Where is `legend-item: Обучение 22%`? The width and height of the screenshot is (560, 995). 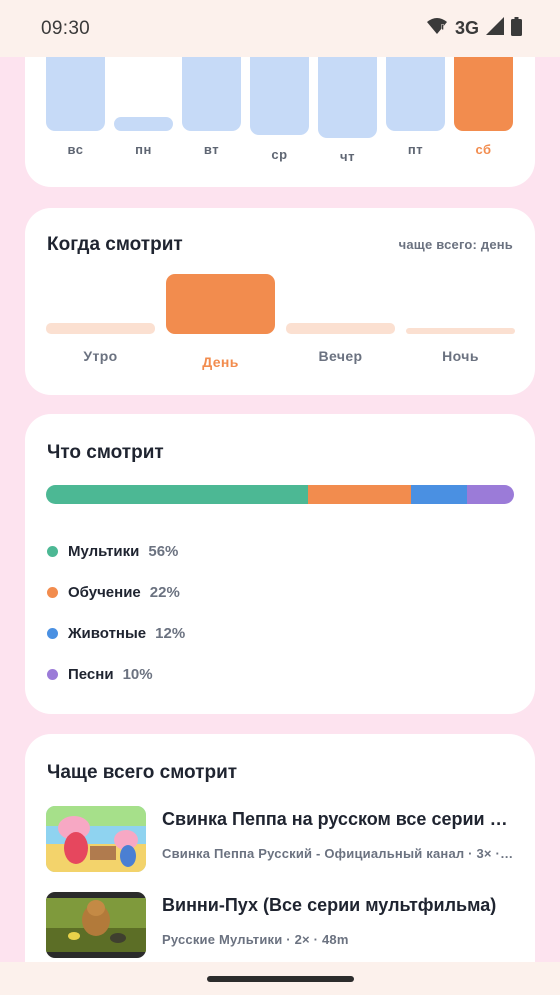 legend-item: Обучение 22% is located at coordinates (113, 592).